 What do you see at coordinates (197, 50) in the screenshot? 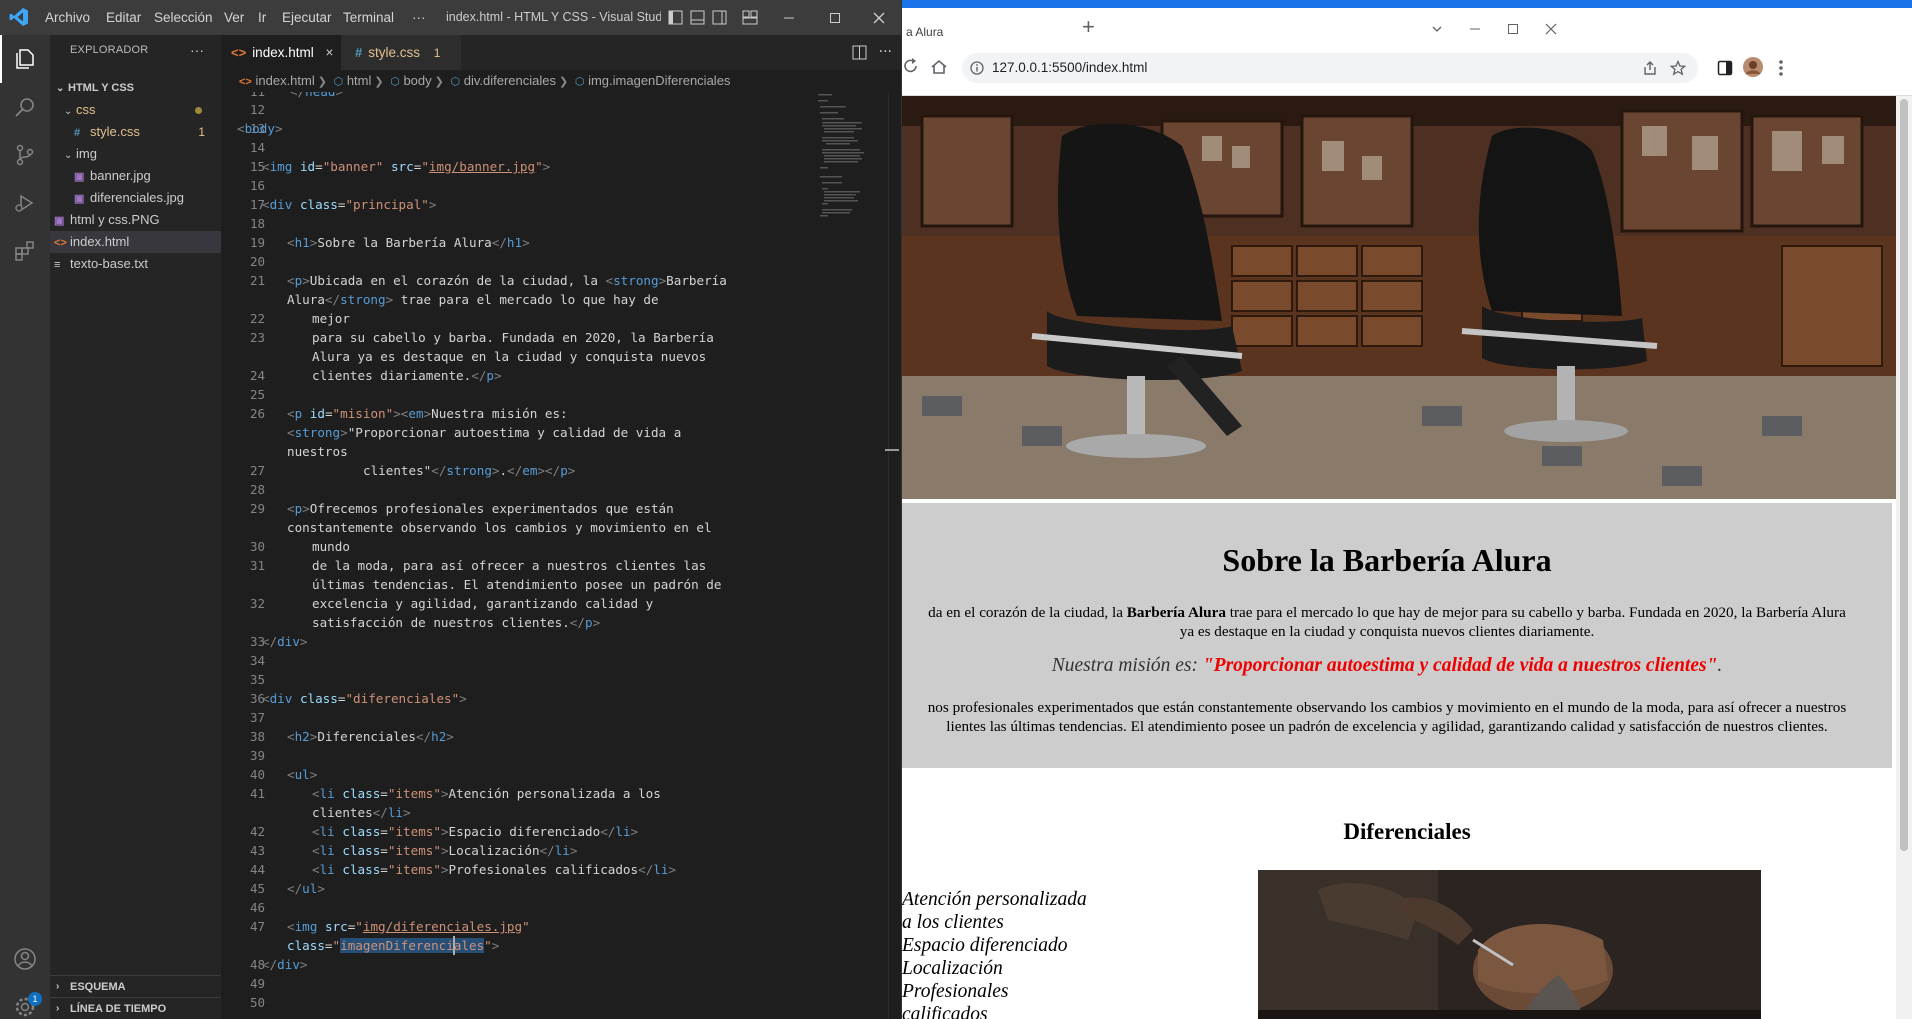
I see `explorer-more-icon: ···` at bounding box center [197, 50].